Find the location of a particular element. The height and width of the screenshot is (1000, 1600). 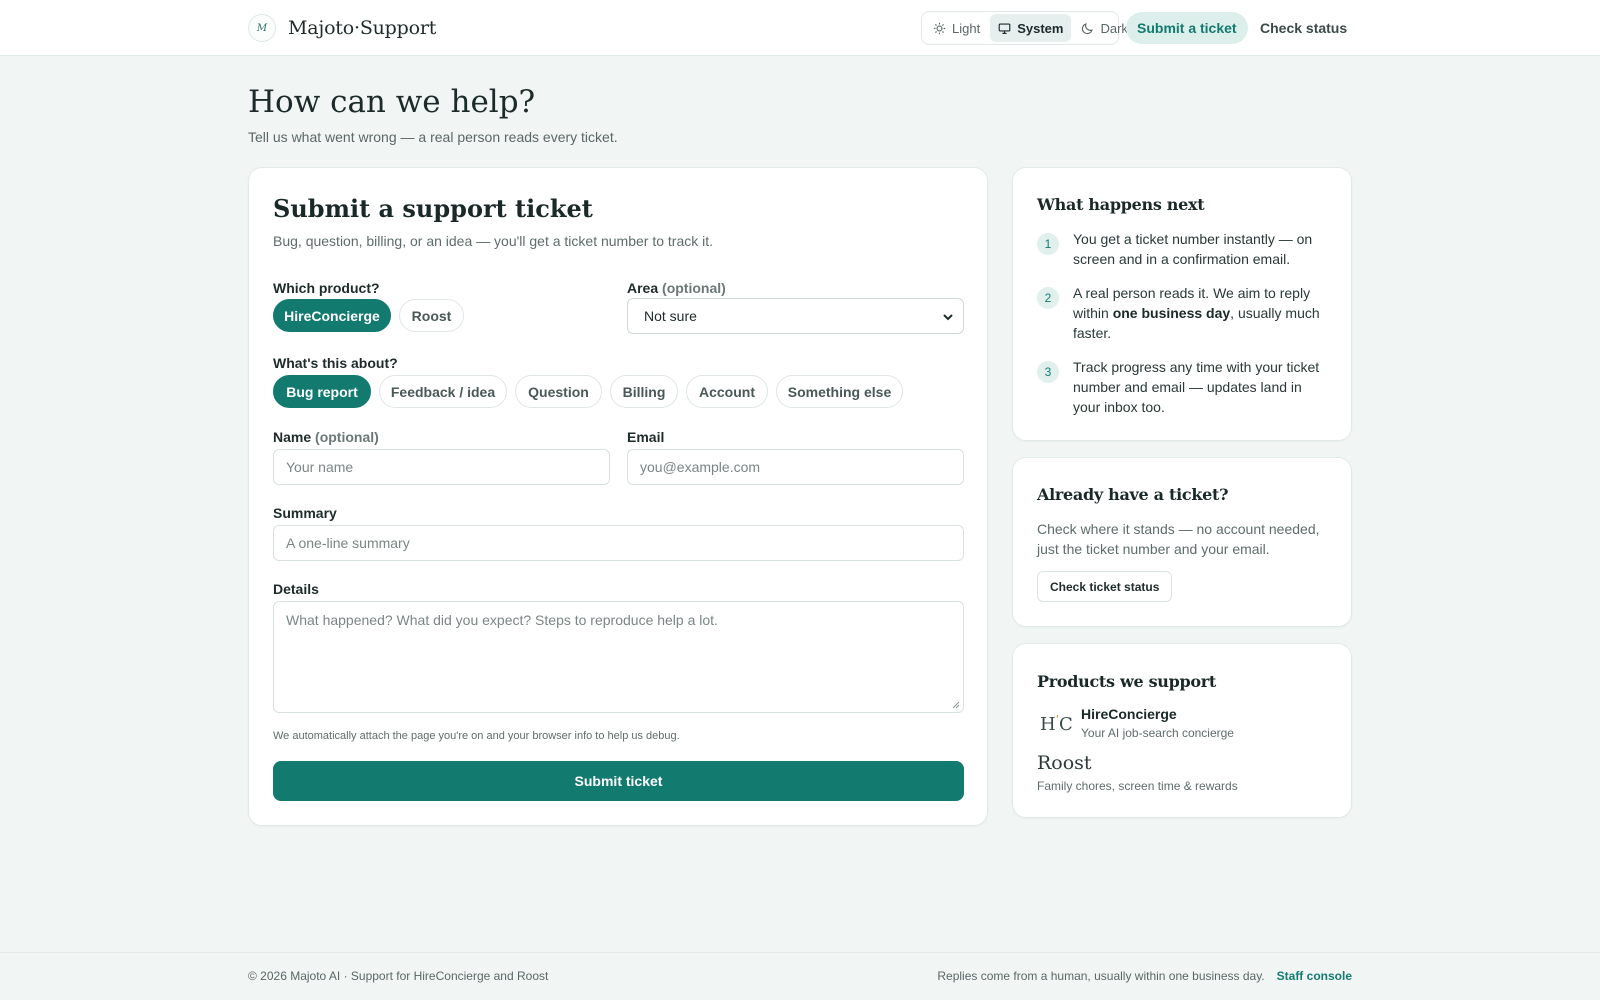

area-label-text: Area is located at coordinates (643, 288).